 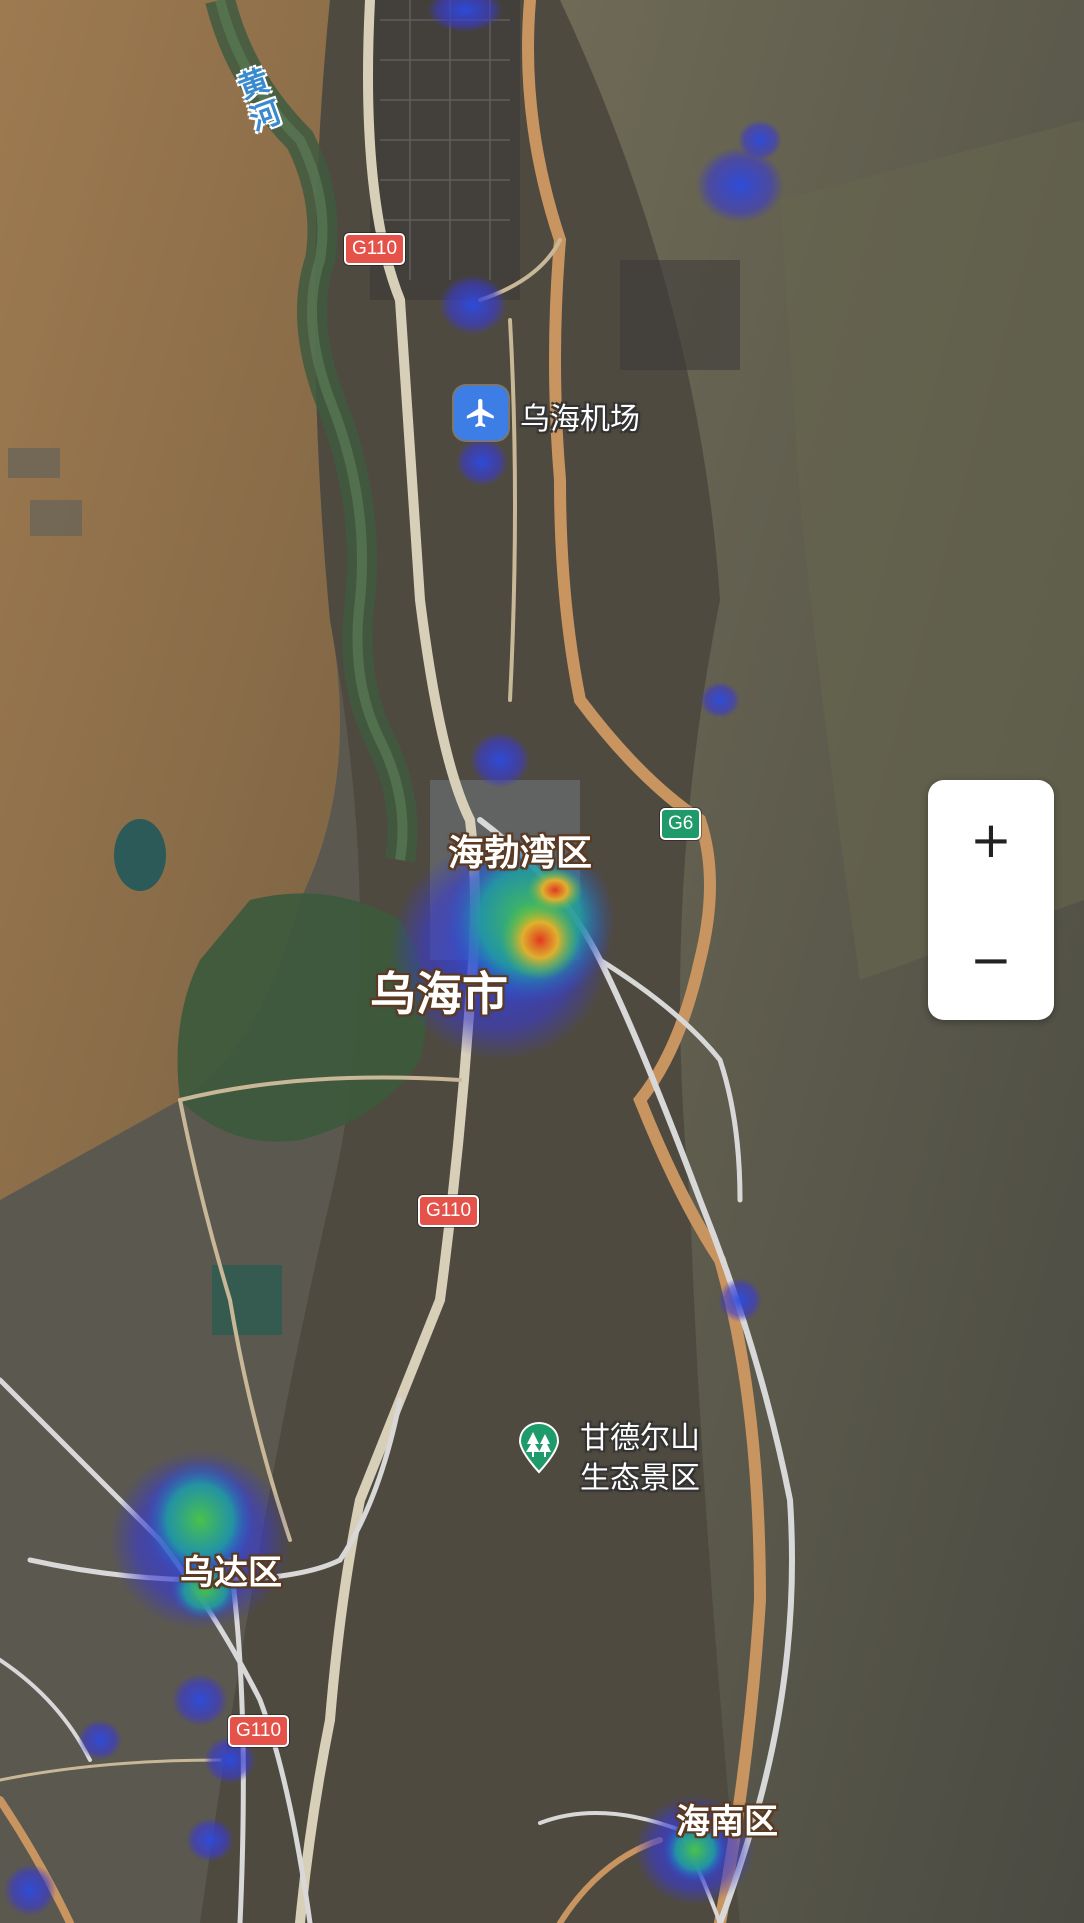 I want to click on road-shield-g110-south: G110, so click(x=259, y=1731).